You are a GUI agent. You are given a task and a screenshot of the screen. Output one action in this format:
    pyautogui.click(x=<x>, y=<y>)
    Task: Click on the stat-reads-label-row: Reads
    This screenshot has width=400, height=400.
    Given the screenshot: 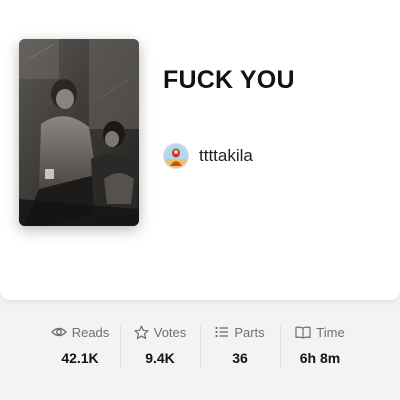 What is the action you would take?
    pyautogui.click(x=80, y=332)
    